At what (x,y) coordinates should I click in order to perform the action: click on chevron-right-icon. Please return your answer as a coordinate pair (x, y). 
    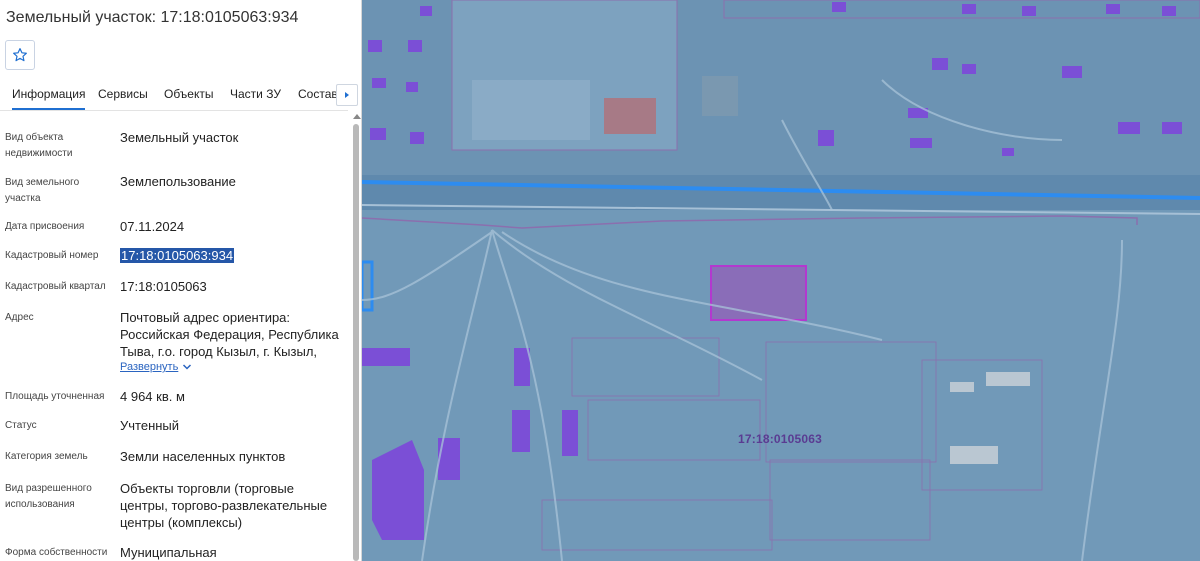
    Looking at the image, I should click on (347, 95).